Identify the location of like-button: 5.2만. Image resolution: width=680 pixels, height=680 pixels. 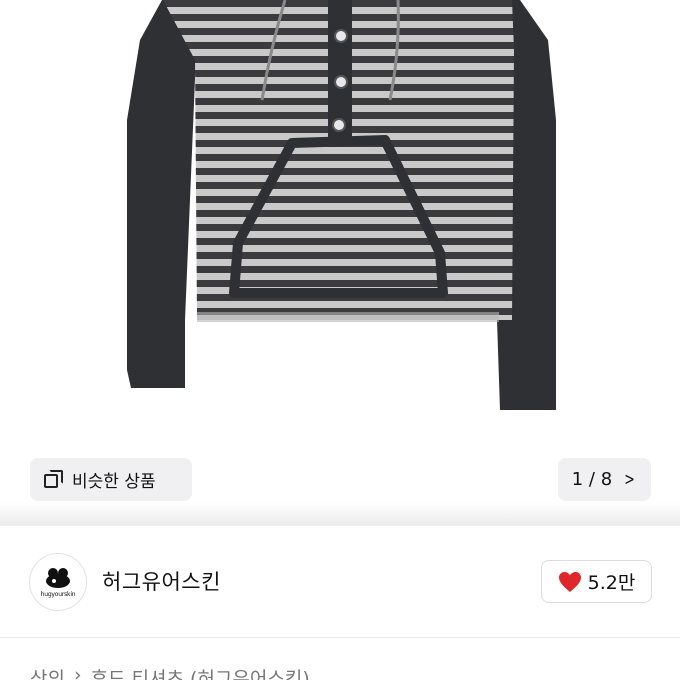
(596, 581).